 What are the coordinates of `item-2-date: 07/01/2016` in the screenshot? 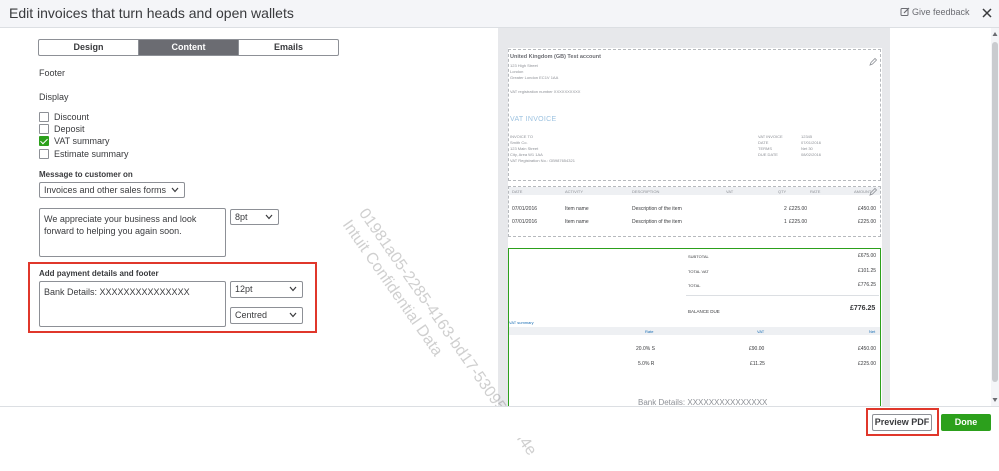 It's located at (525, 222).